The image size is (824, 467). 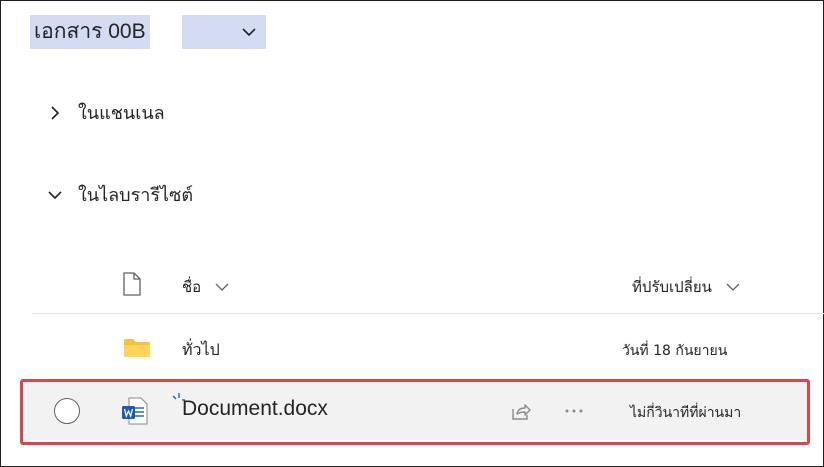 I want to click on folder-icon, so click(x=137, y=348).